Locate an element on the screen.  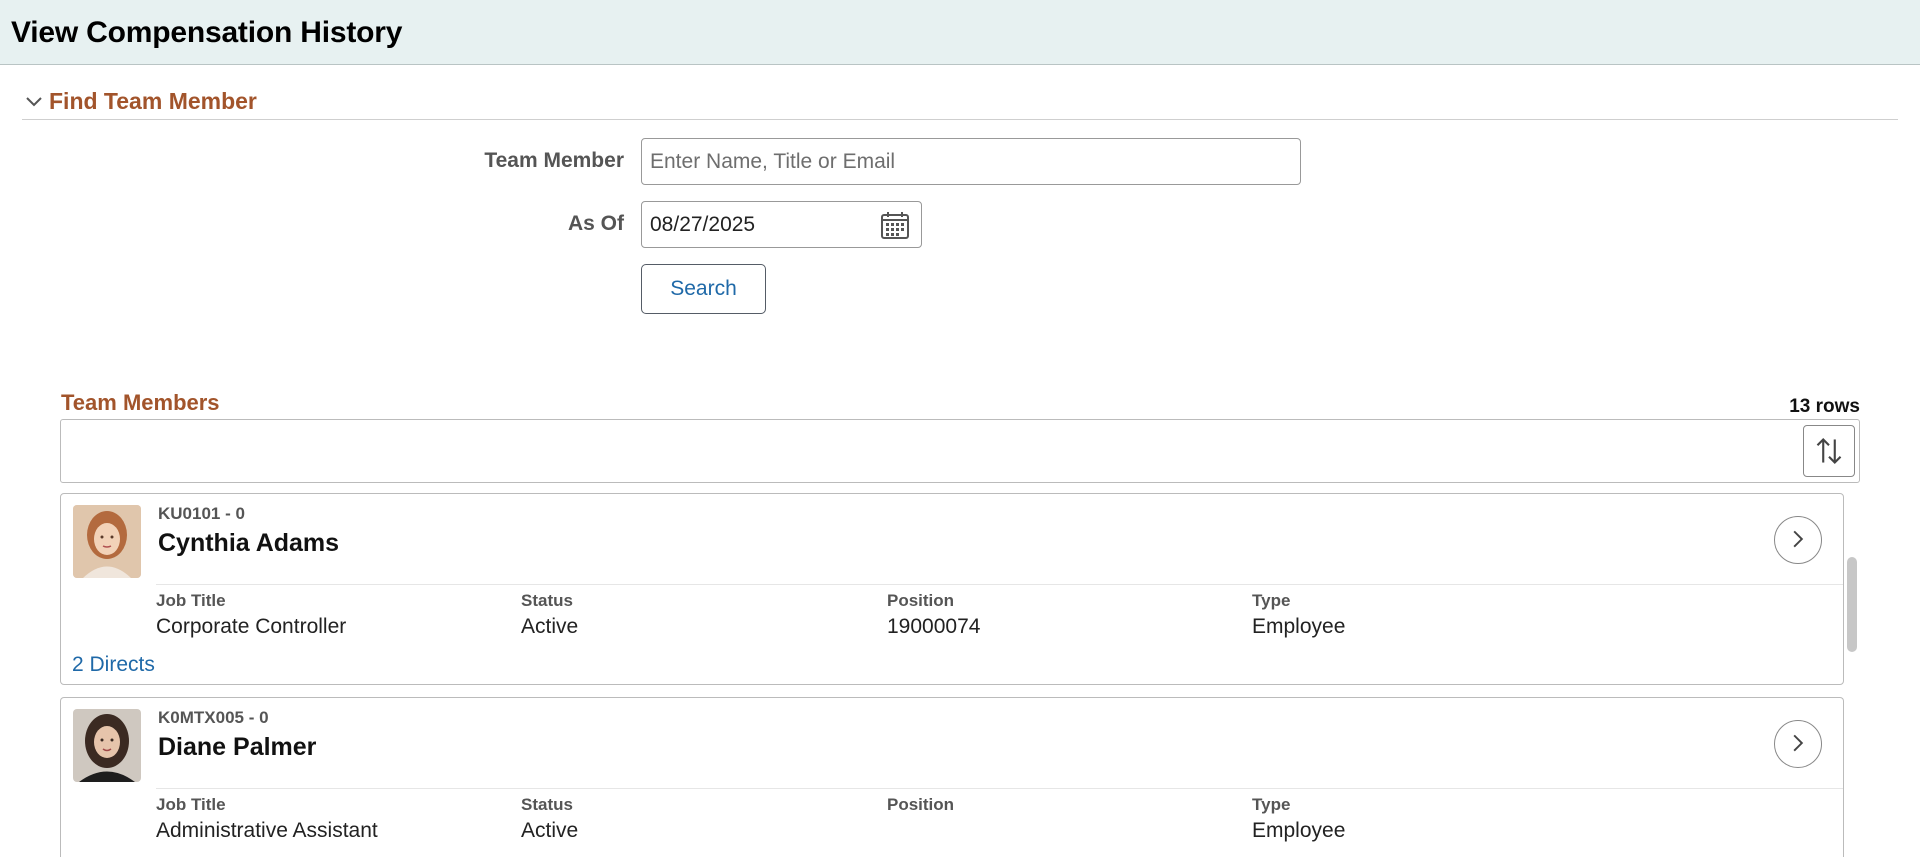
list-toolbar is located at coordinates (960, 451).